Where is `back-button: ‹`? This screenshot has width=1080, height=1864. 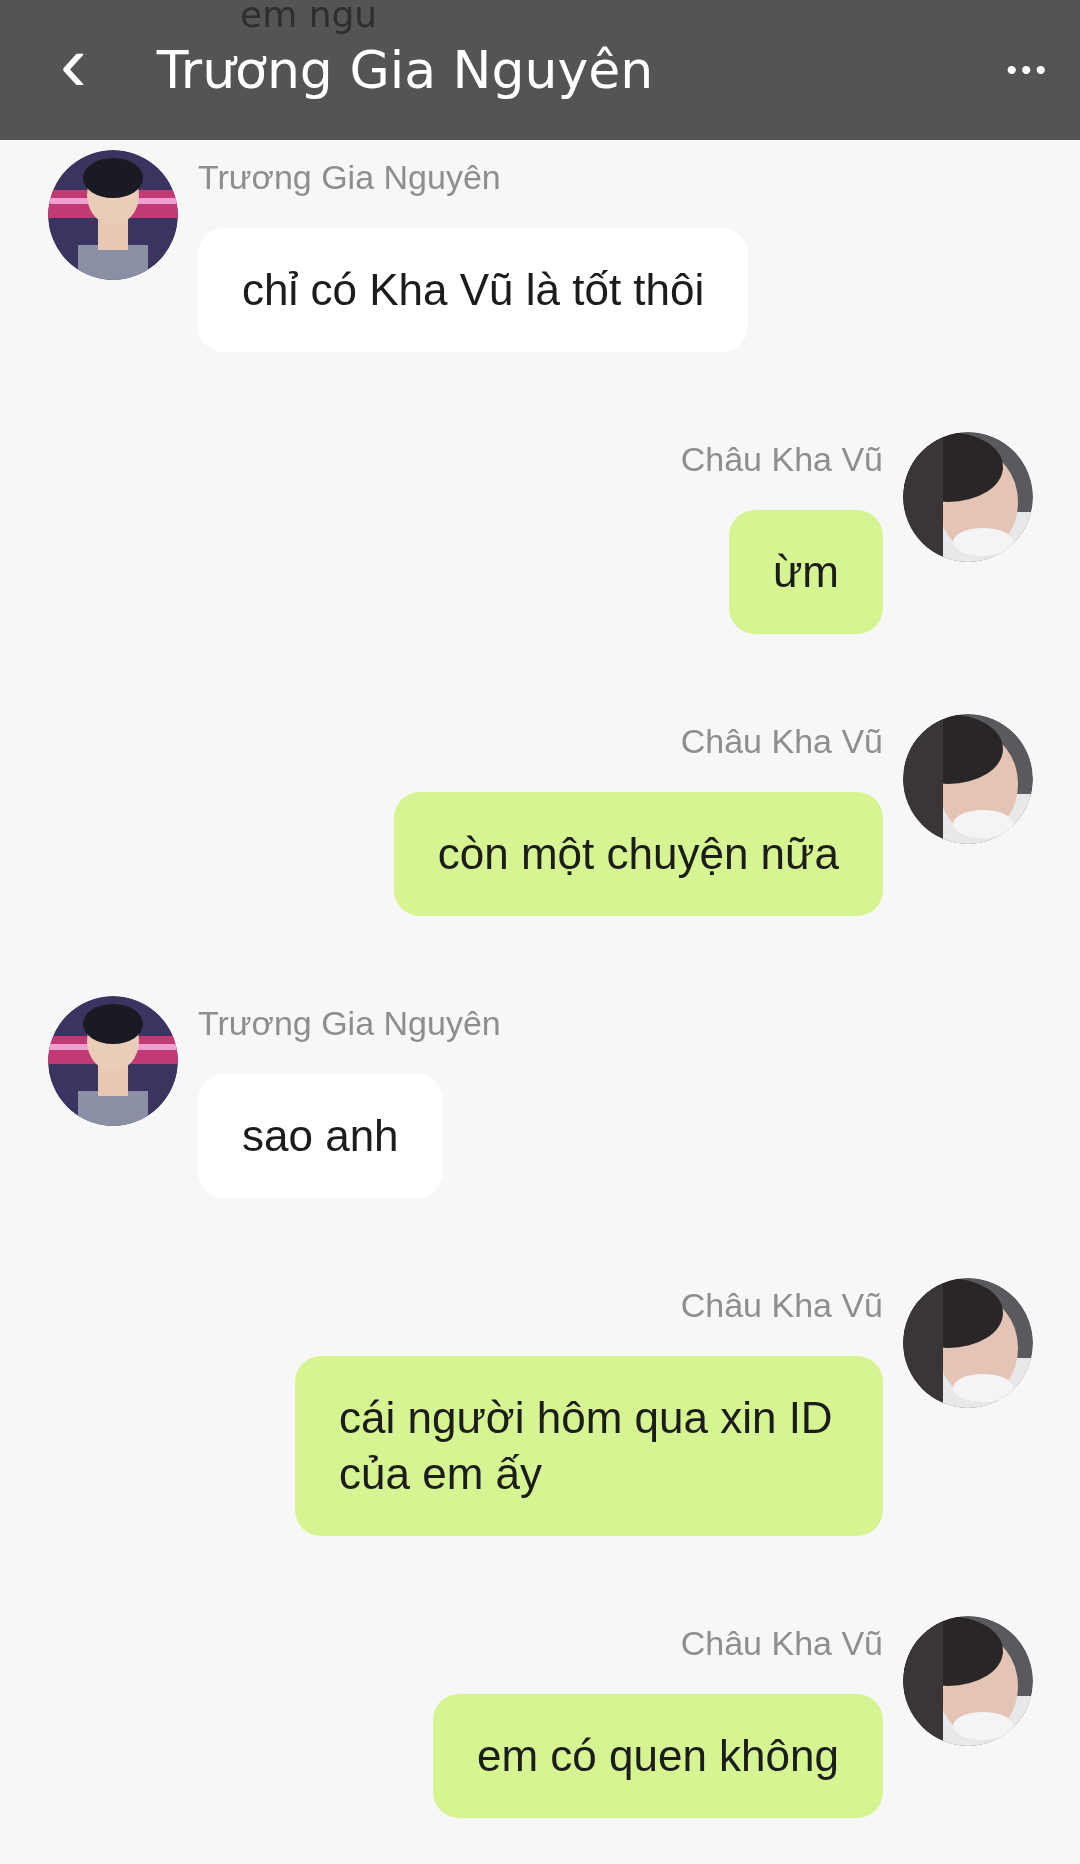
back-button: ‹ is located at coordinates (73, 70).